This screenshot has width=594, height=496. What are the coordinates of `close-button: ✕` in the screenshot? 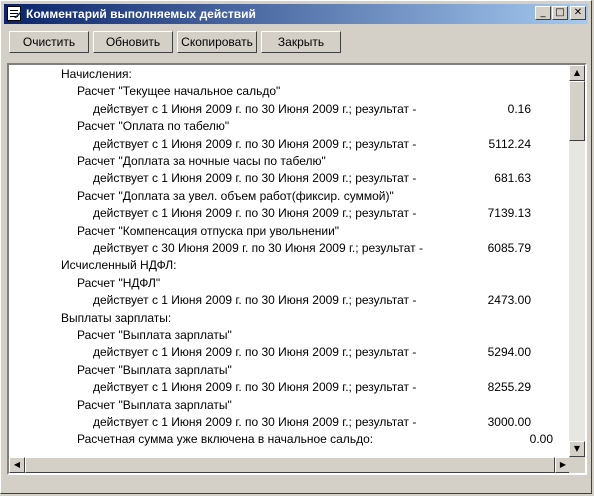 It's located at (578, 13).